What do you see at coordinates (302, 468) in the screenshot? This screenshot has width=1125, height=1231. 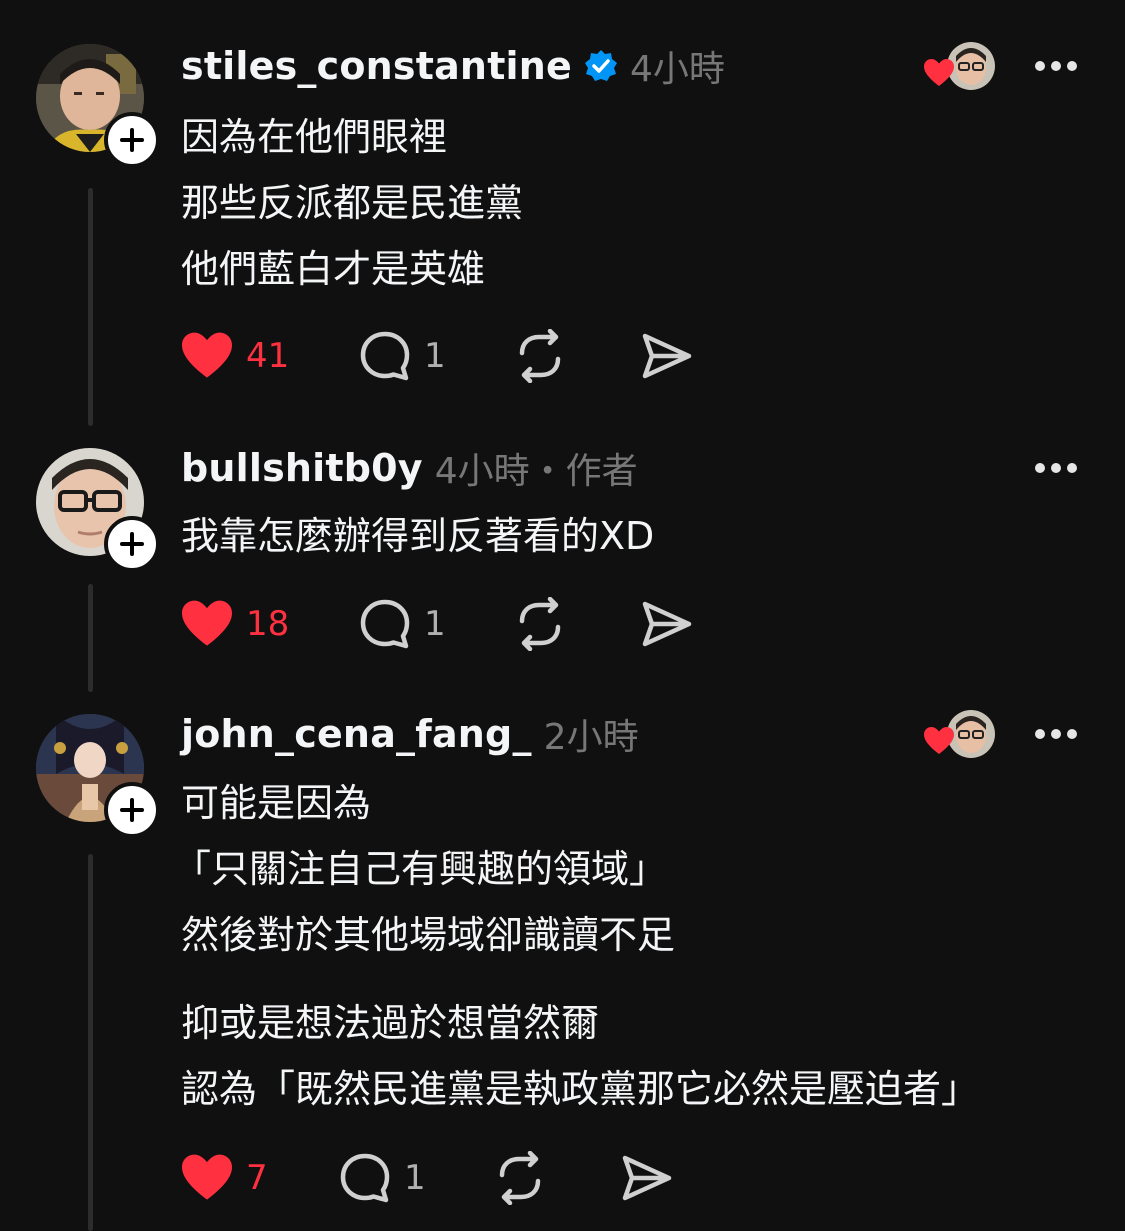 I see `username: bullshitb0y` at bounding box center [302, 468].